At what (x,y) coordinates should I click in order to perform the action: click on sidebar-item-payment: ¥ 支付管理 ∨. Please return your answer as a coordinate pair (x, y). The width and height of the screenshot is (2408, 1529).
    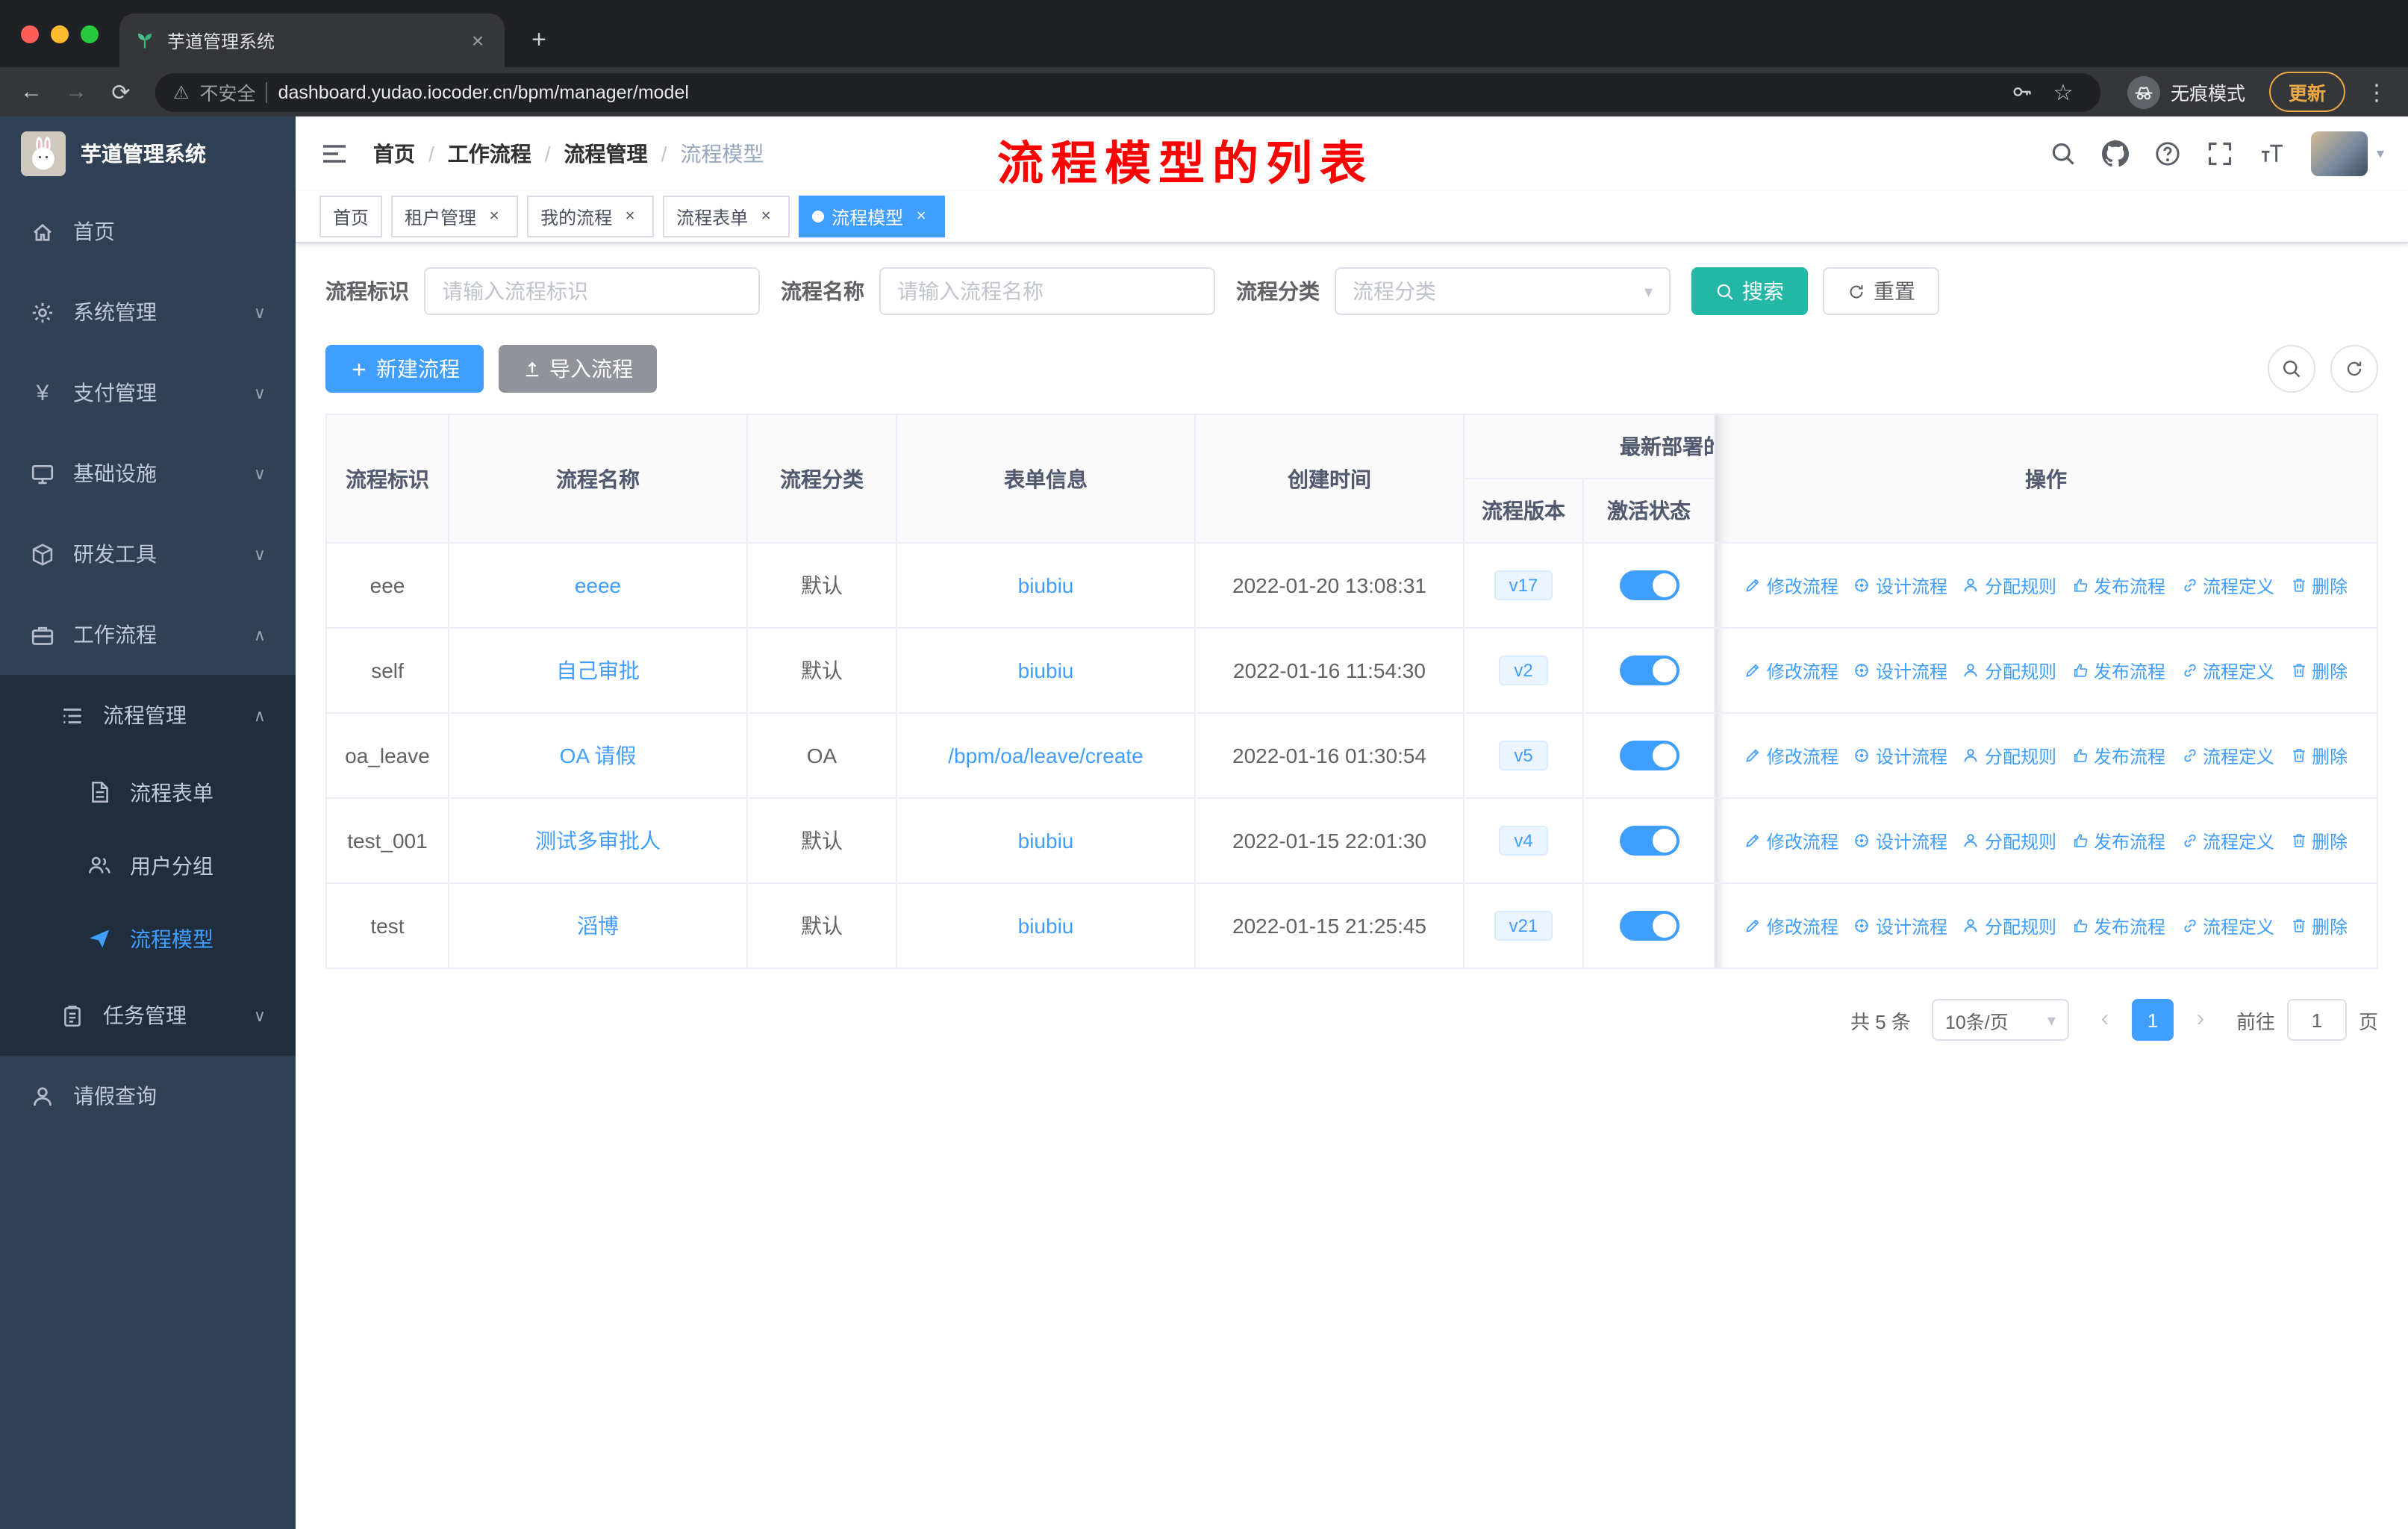
    Looking at the image, I should click on (148, 392).